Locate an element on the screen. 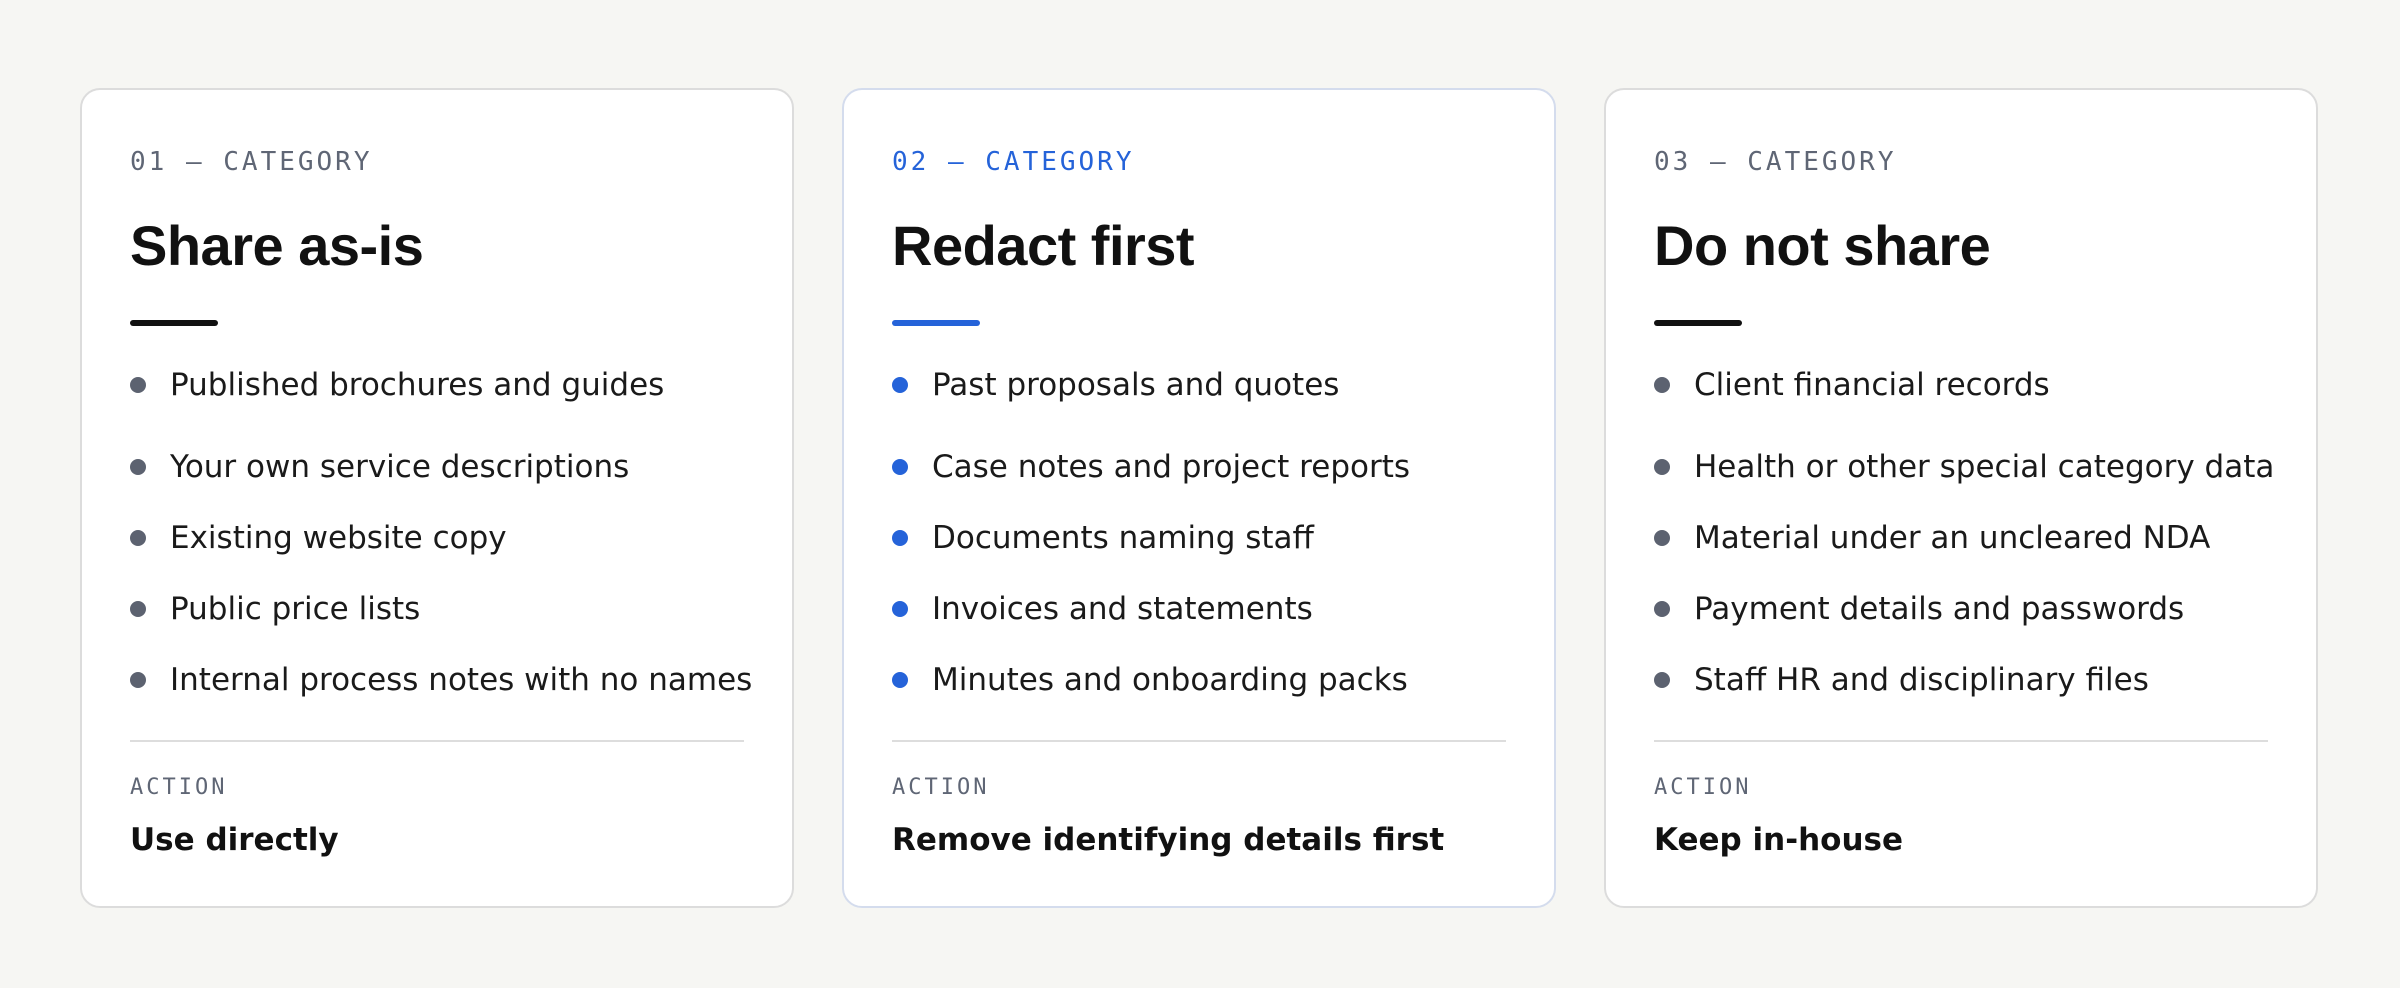  list-item: Staff HR and disciplinary files is located at coordinates (1961, 679).